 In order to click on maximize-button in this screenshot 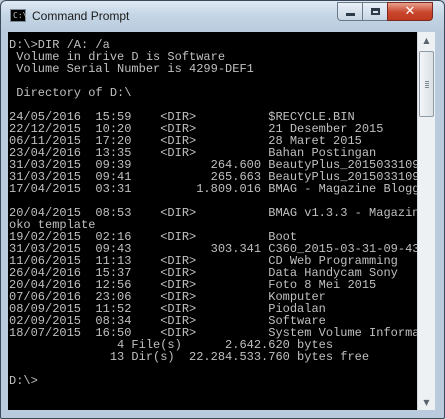, I will do `click(375, 11)`.